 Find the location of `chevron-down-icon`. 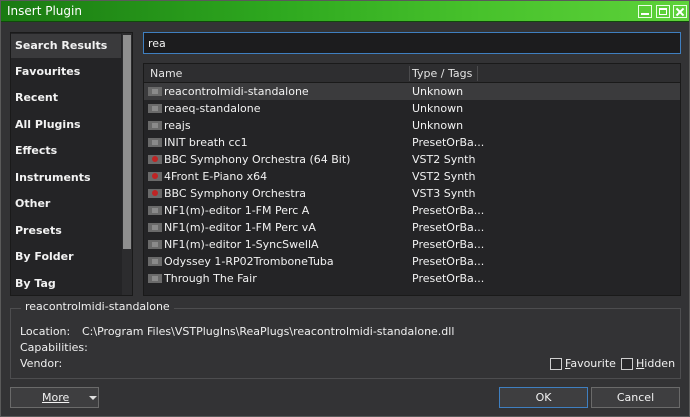

chevron-down-icon is located at coordinates (93, 398).